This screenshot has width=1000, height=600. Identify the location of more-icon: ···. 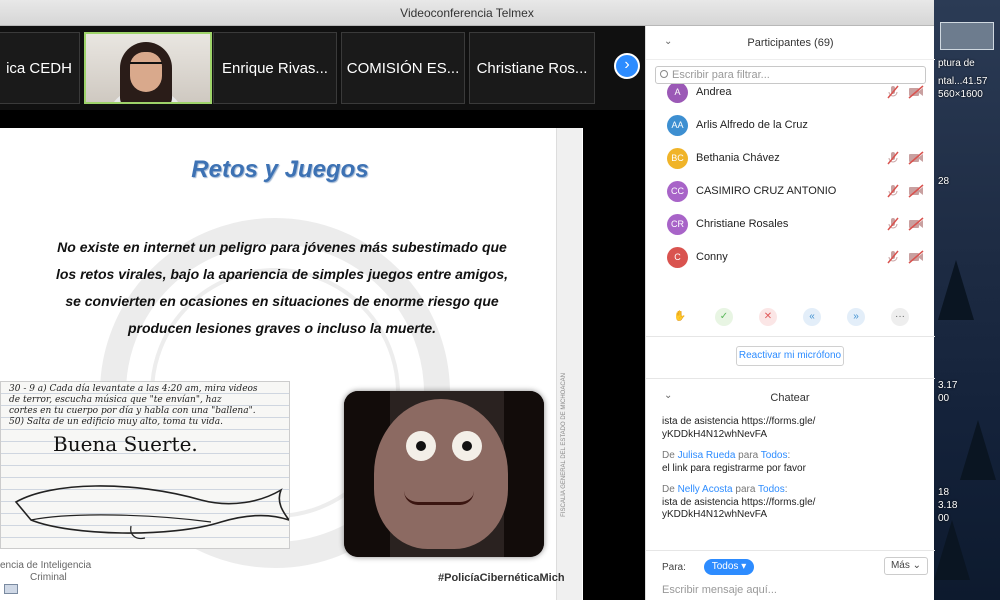
(900, 317).